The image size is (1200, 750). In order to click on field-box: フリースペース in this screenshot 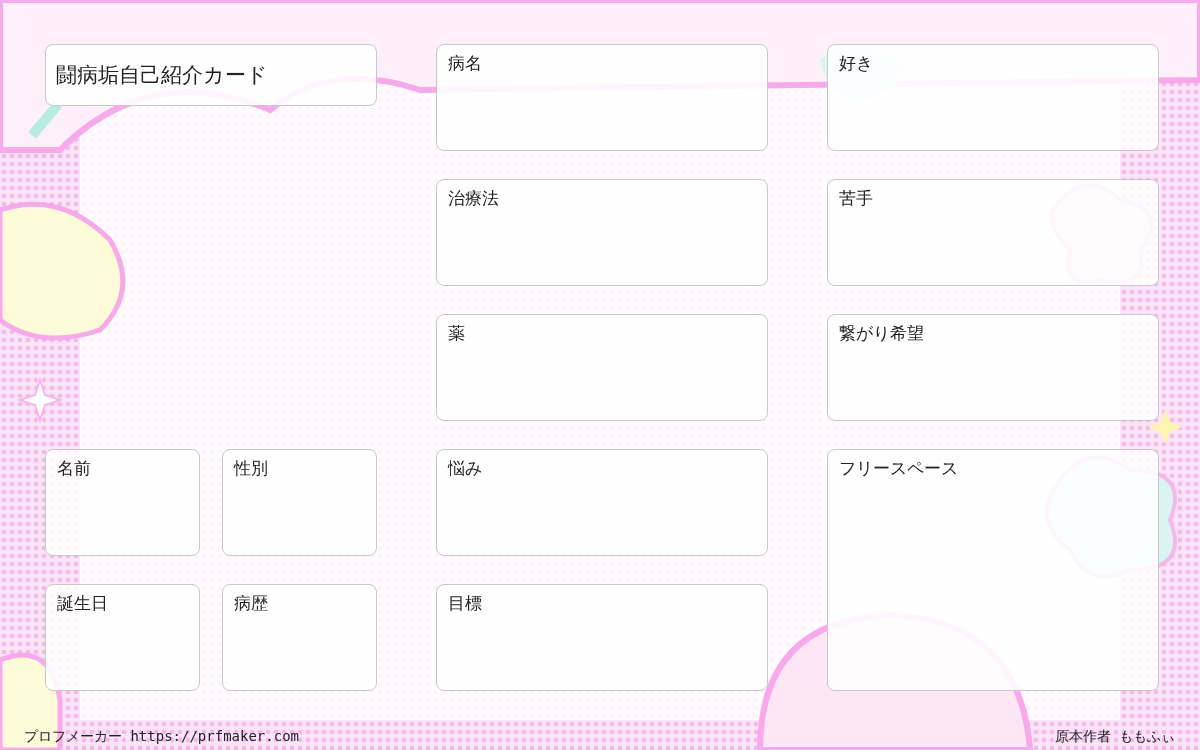, I will do `click(993, 570)`.